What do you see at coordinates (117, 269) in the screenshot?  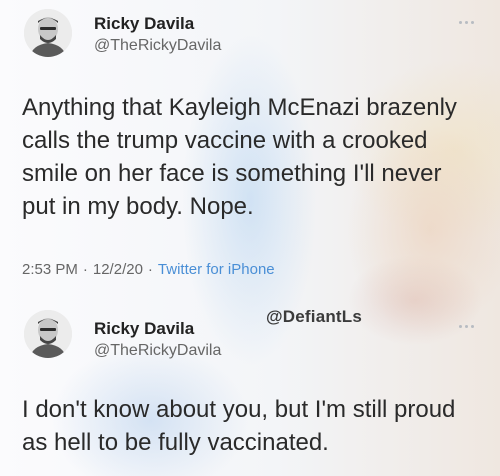 I see `tweet-date: 12/2/20` at bounding box center [117, 269].